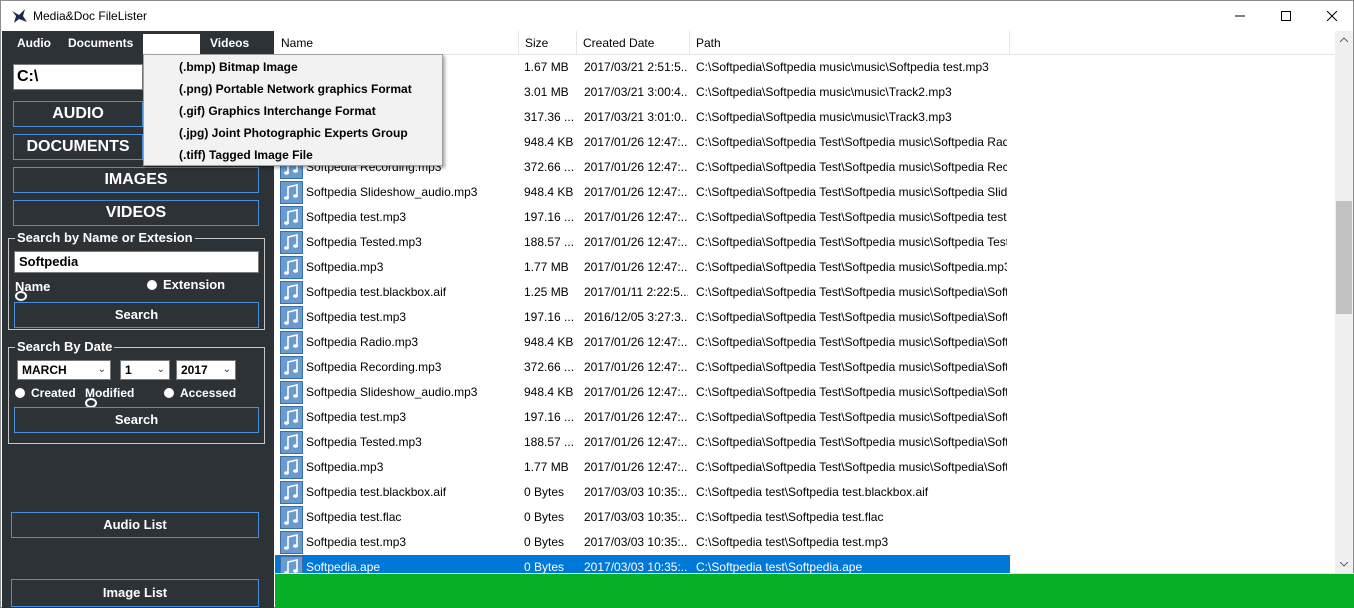 The height and width of the screenshot is (608, 1354). Describe the element at coordinates (1344, 39) in the screenshot. I see `scroll-up-button` at that location.